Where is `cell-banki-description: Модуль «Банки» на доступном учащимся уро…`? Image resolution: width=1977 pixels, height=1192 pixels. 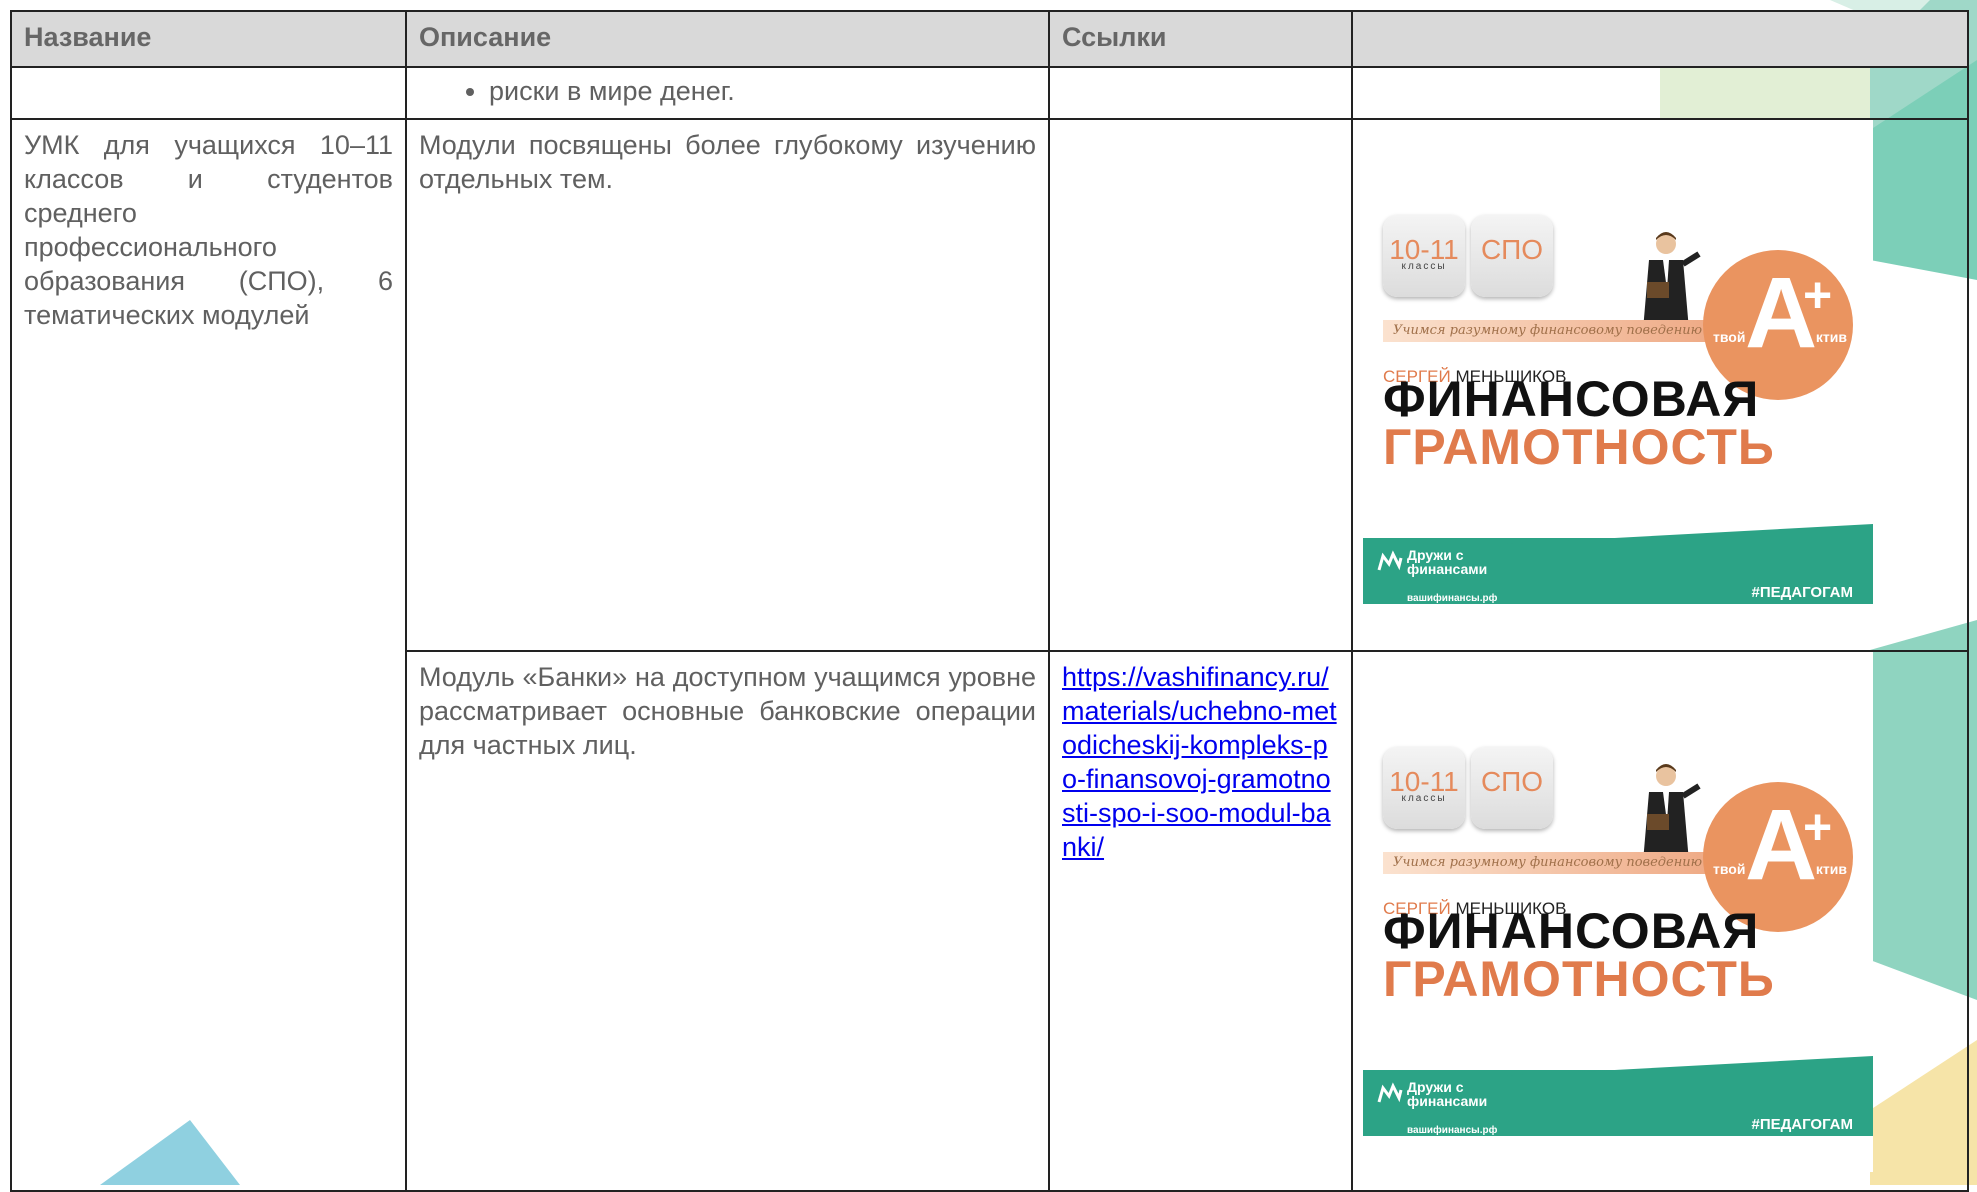 cell-banki-description: Модуль «Банки» на доступном учащимся уро… is located at coordinates (727, 921).